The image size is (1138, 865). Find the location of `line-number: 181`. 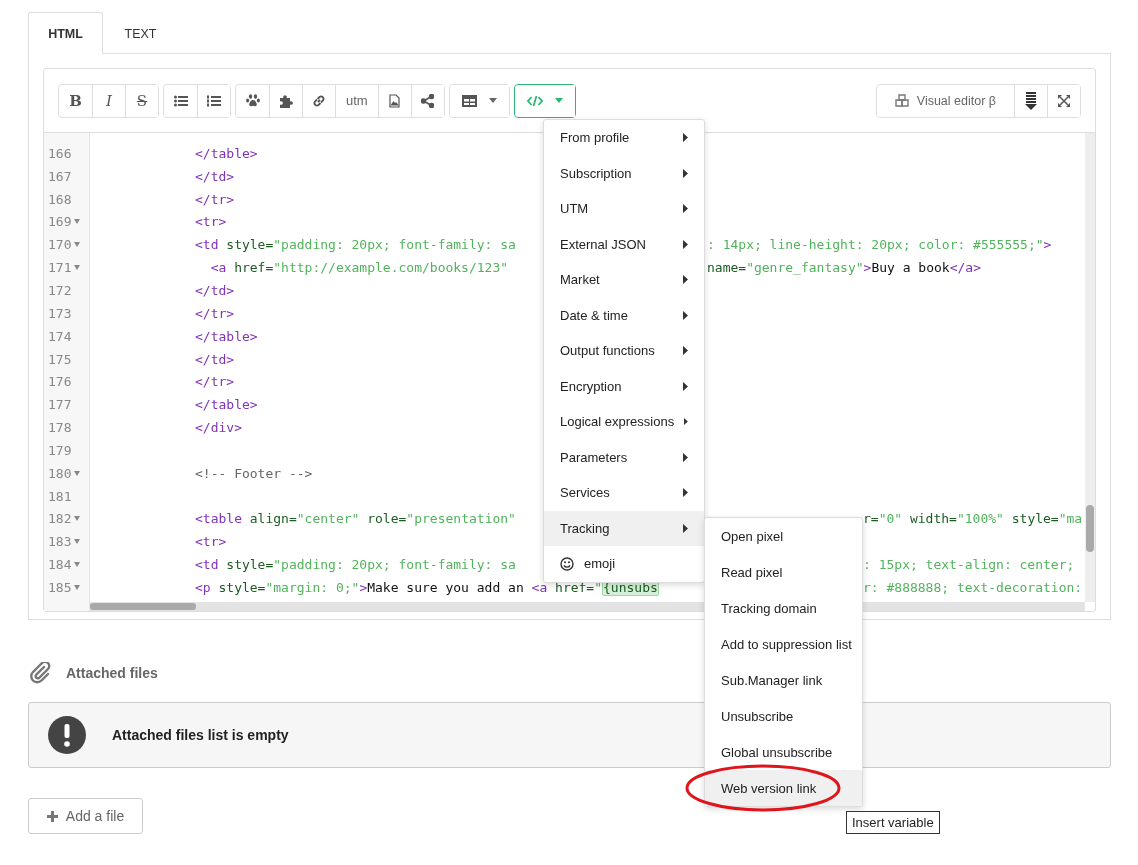

line-number: 181 is located at coordinates (60, 496).